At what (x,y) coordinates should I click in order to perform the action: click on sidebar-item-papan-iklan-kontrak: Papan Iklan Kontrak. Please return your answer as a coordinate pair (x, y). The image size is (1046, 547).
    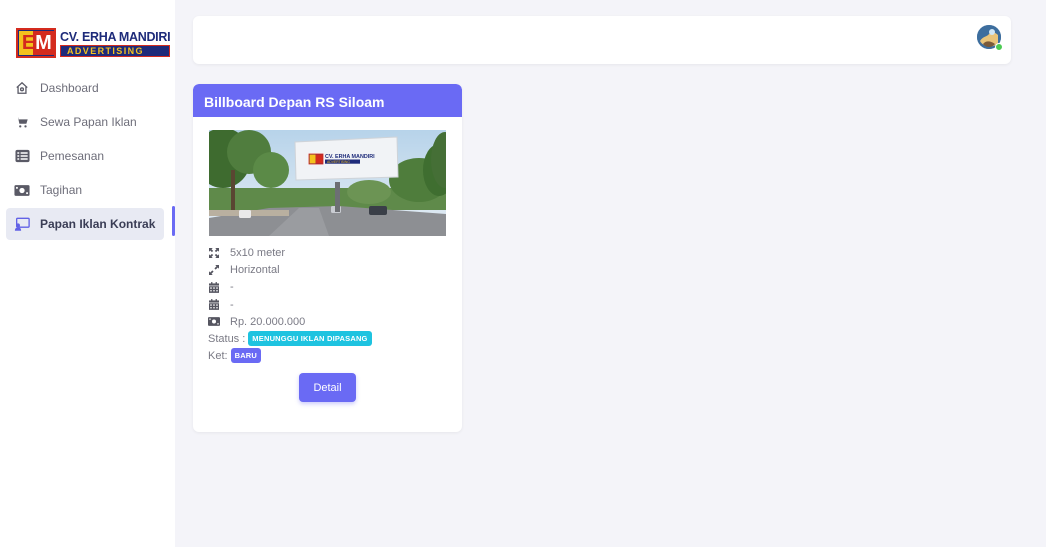
    Looking at the image, I should click on (85, 224).